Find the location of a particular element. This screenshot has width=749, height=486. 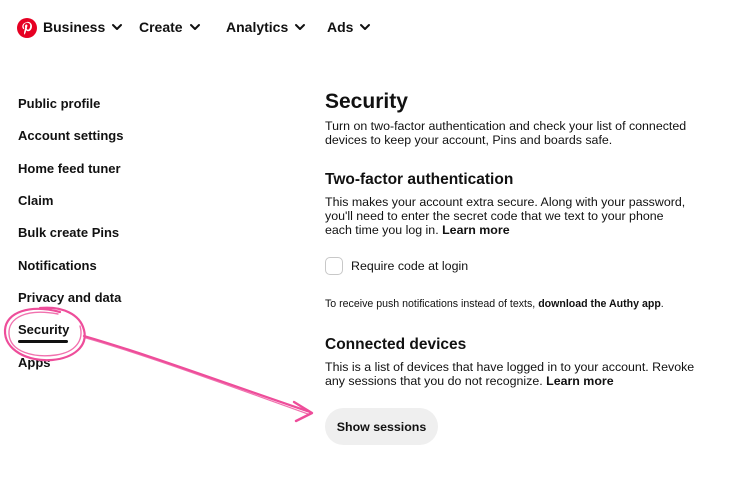

nav-business-label: Business is located at coordinates (74, 27).